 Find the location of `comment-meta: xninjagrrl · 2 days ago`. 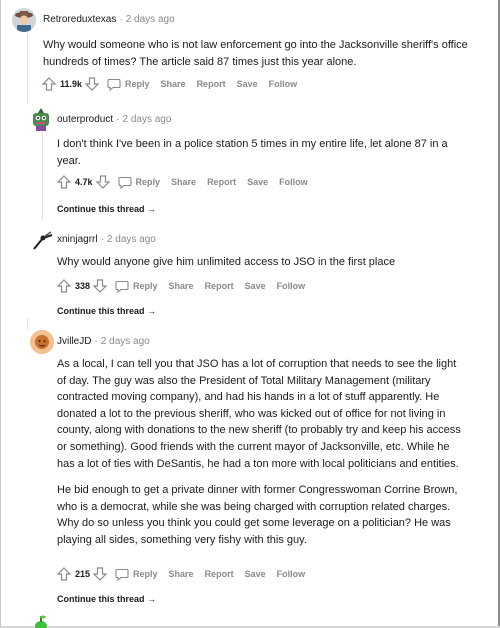

comment-meta: xninjagrrl · 2 days ago is located at coordinates (106, 240).